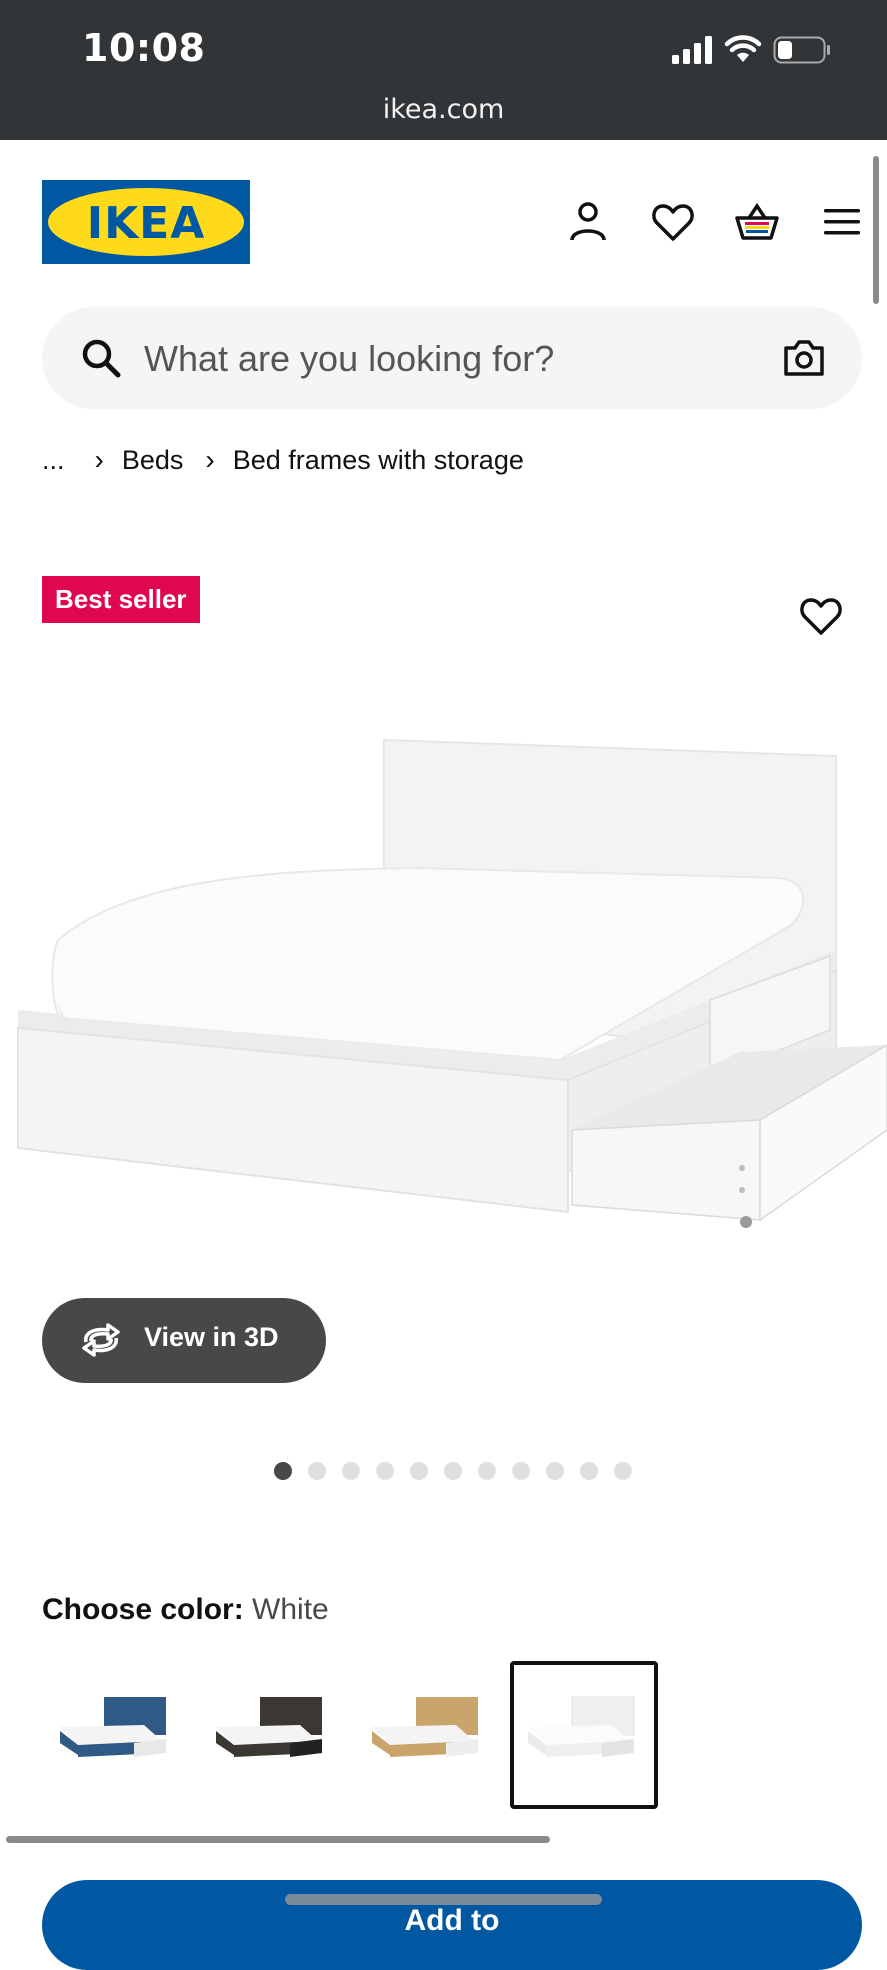 The image size is (887, 1970). What do you see at coordinates (584, 1735) in the screenshot?
I see `swatch-white` at bounding box center [584, 1735].